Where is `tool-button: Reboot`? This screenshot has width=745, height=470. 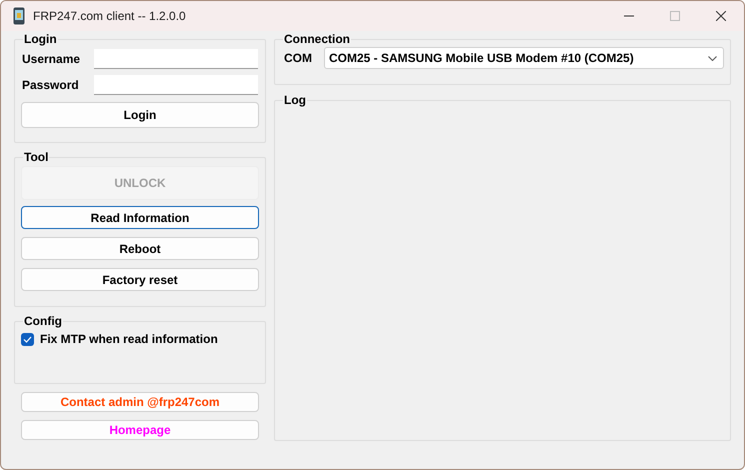 tool-button: Reboot is located at coordinates (140, 248).